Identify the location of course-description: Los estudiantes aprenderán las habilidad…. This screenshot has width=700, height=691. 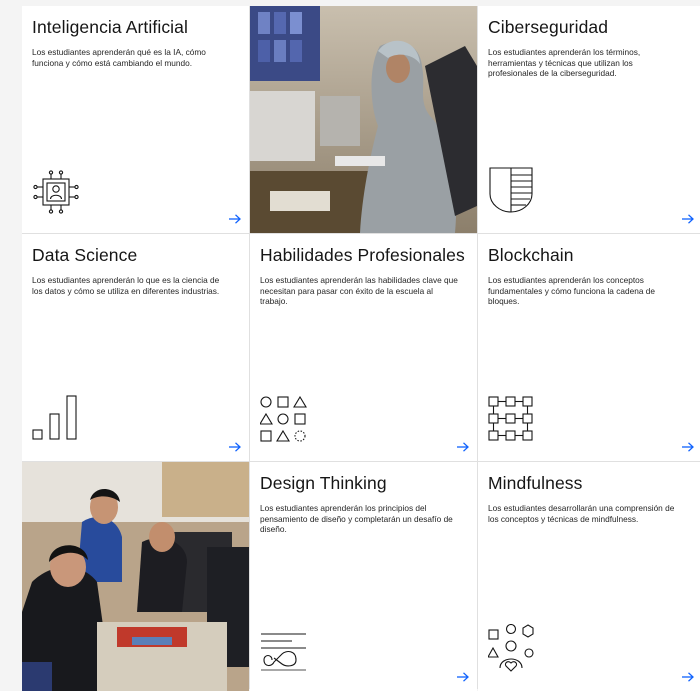
(359, 291).